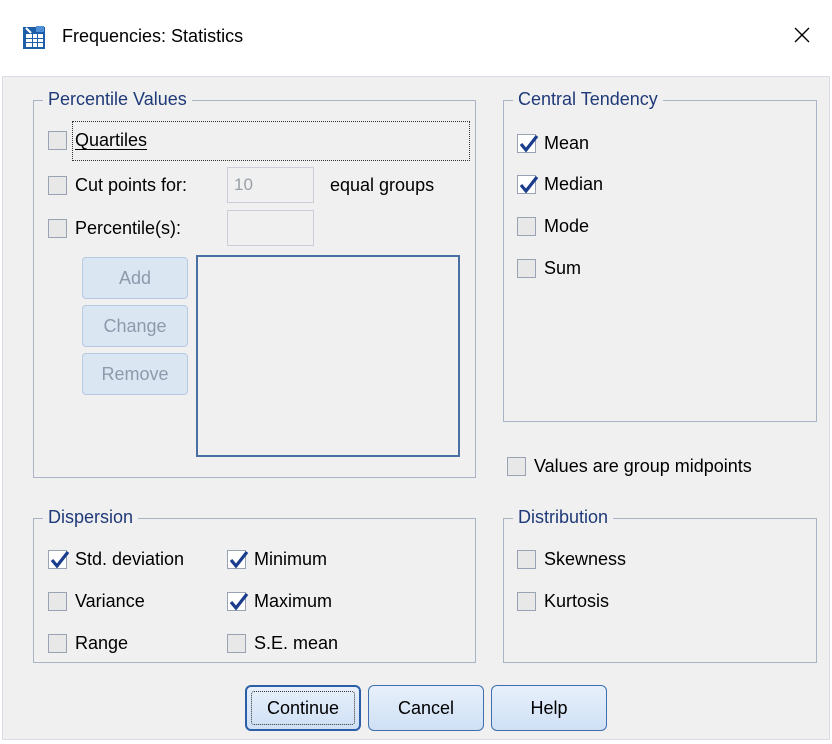  I want to click on close-icon, so click(802, 37).